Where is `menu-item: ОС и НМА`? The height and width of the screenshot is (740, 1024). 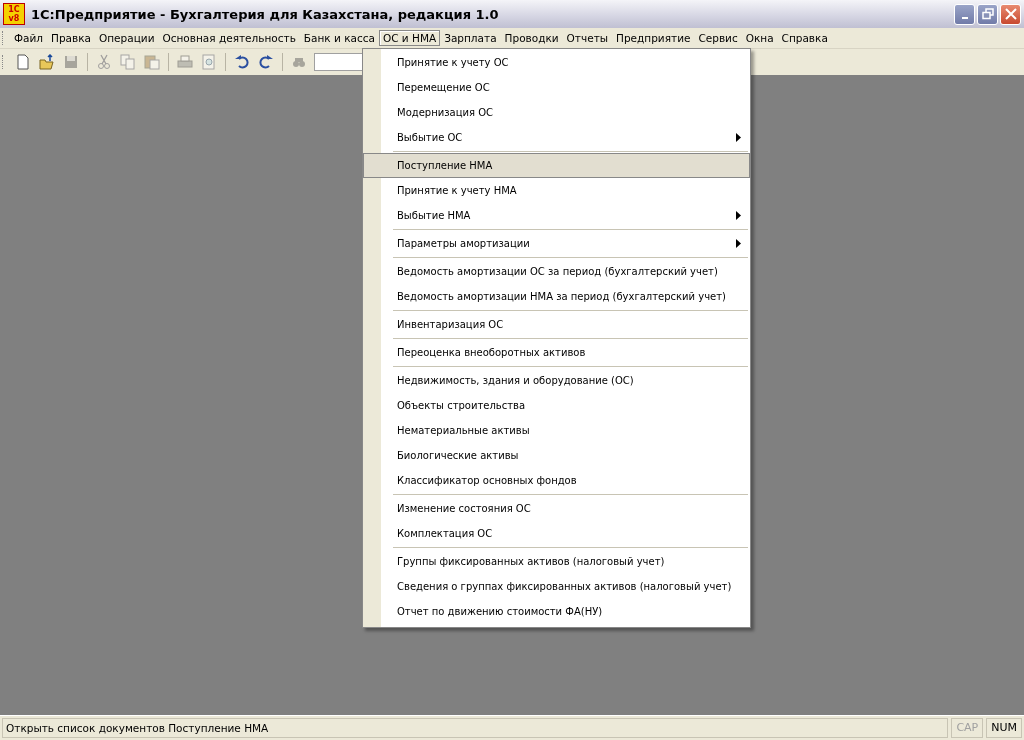
menu-item: ОС и НМА is located at coordinates (409, 38).